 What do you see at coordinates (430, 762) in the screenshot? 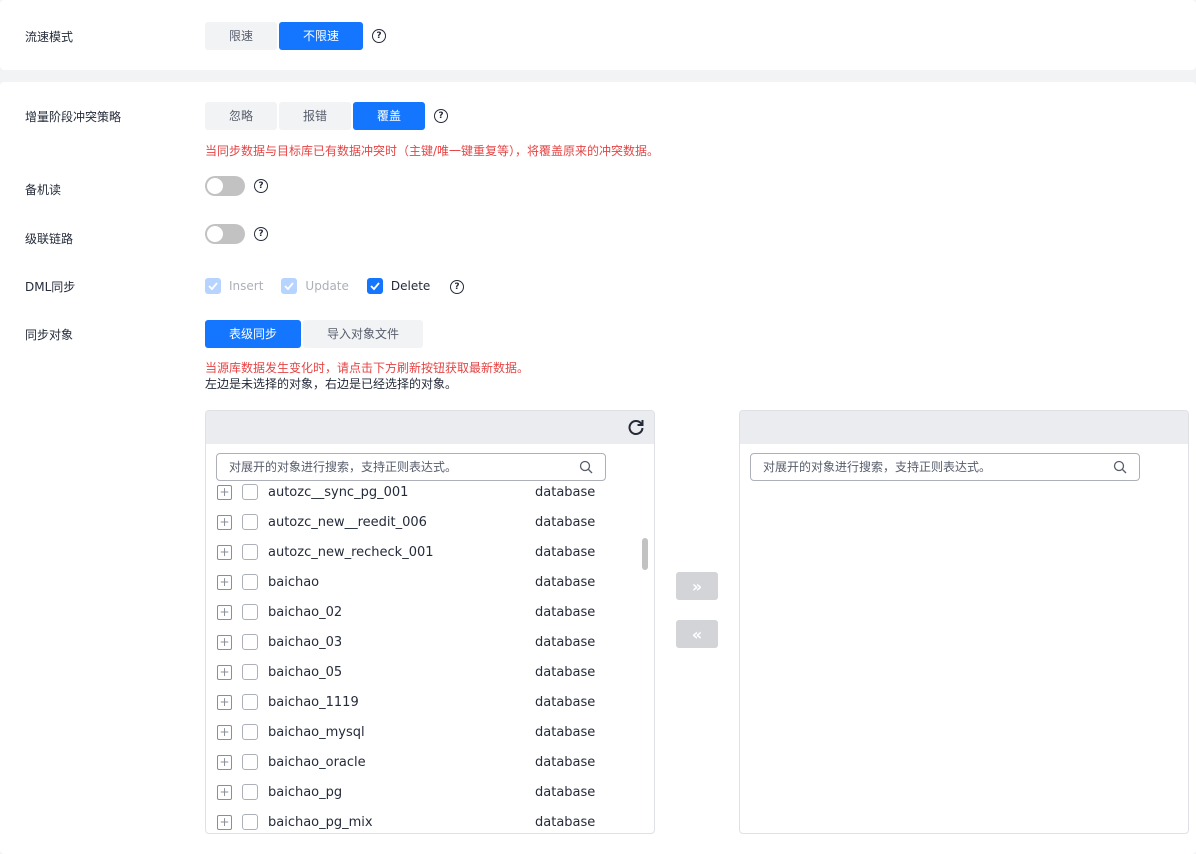
I see `tree-row: + baichao_oracle database` at bounding box center [430, 762].